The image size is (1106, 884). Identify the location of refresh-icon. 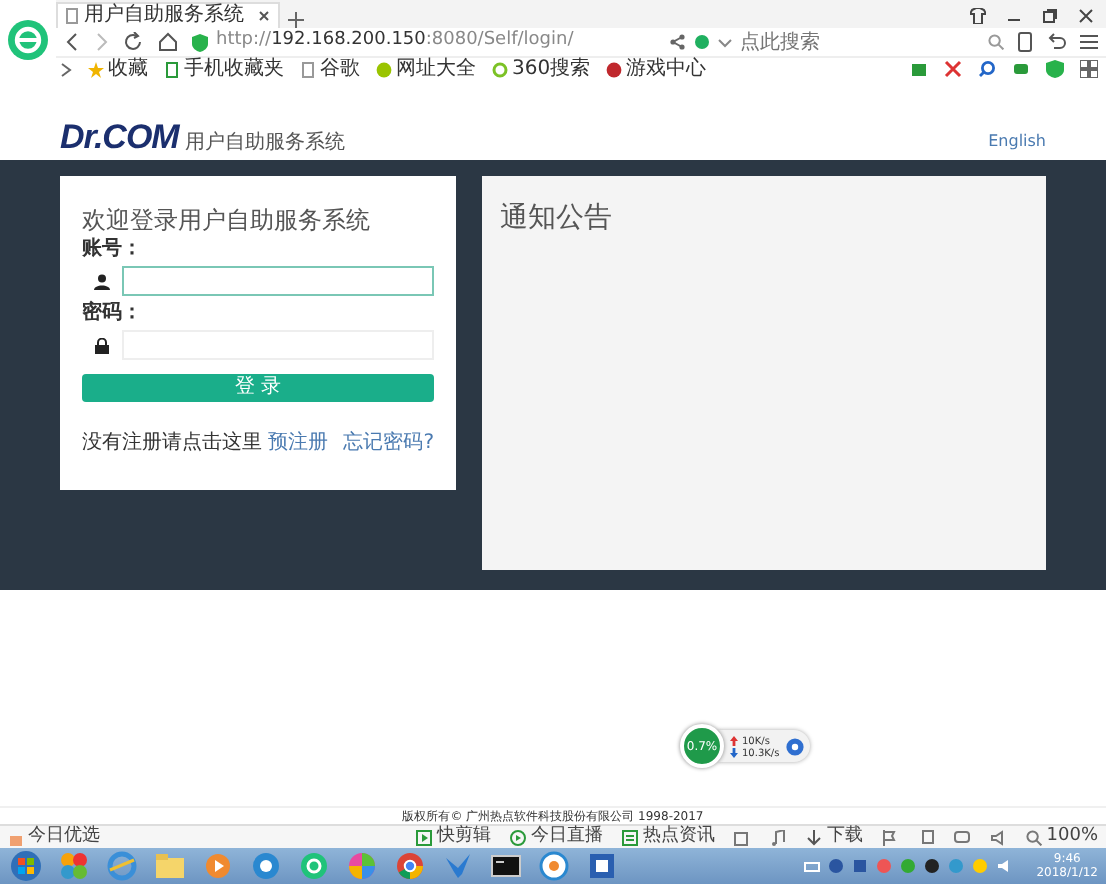
(134, 42).